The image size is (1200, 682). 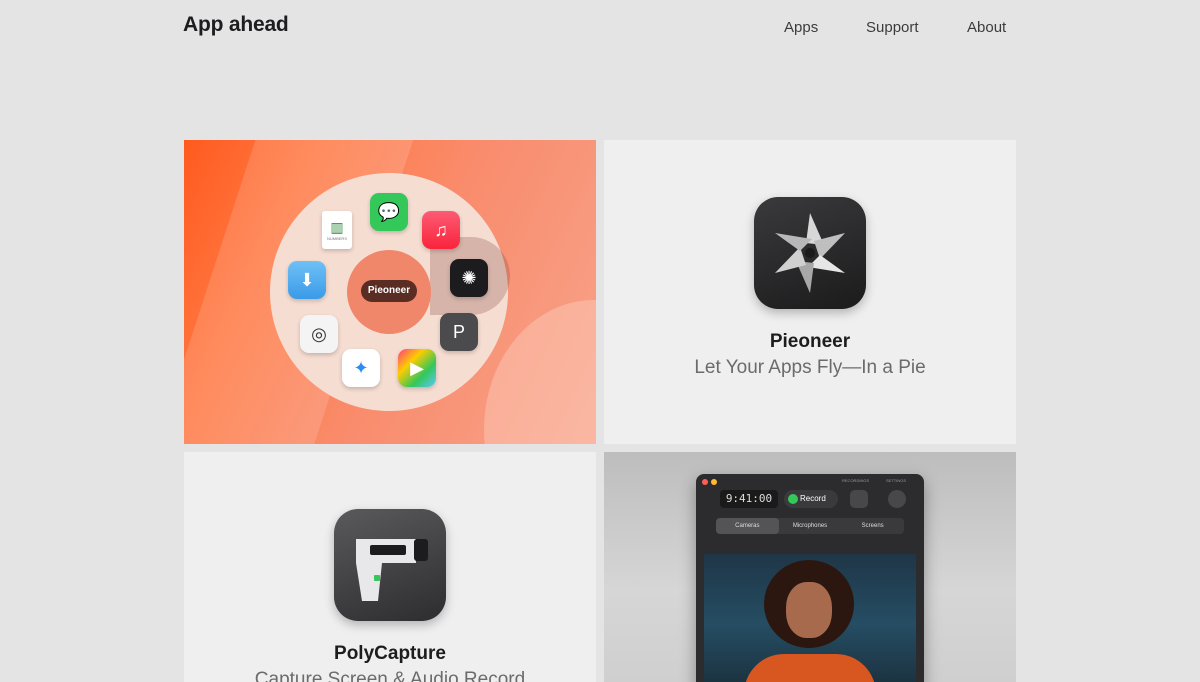 I want to click on nav-apps: Apps, so click(x=801, y=27).